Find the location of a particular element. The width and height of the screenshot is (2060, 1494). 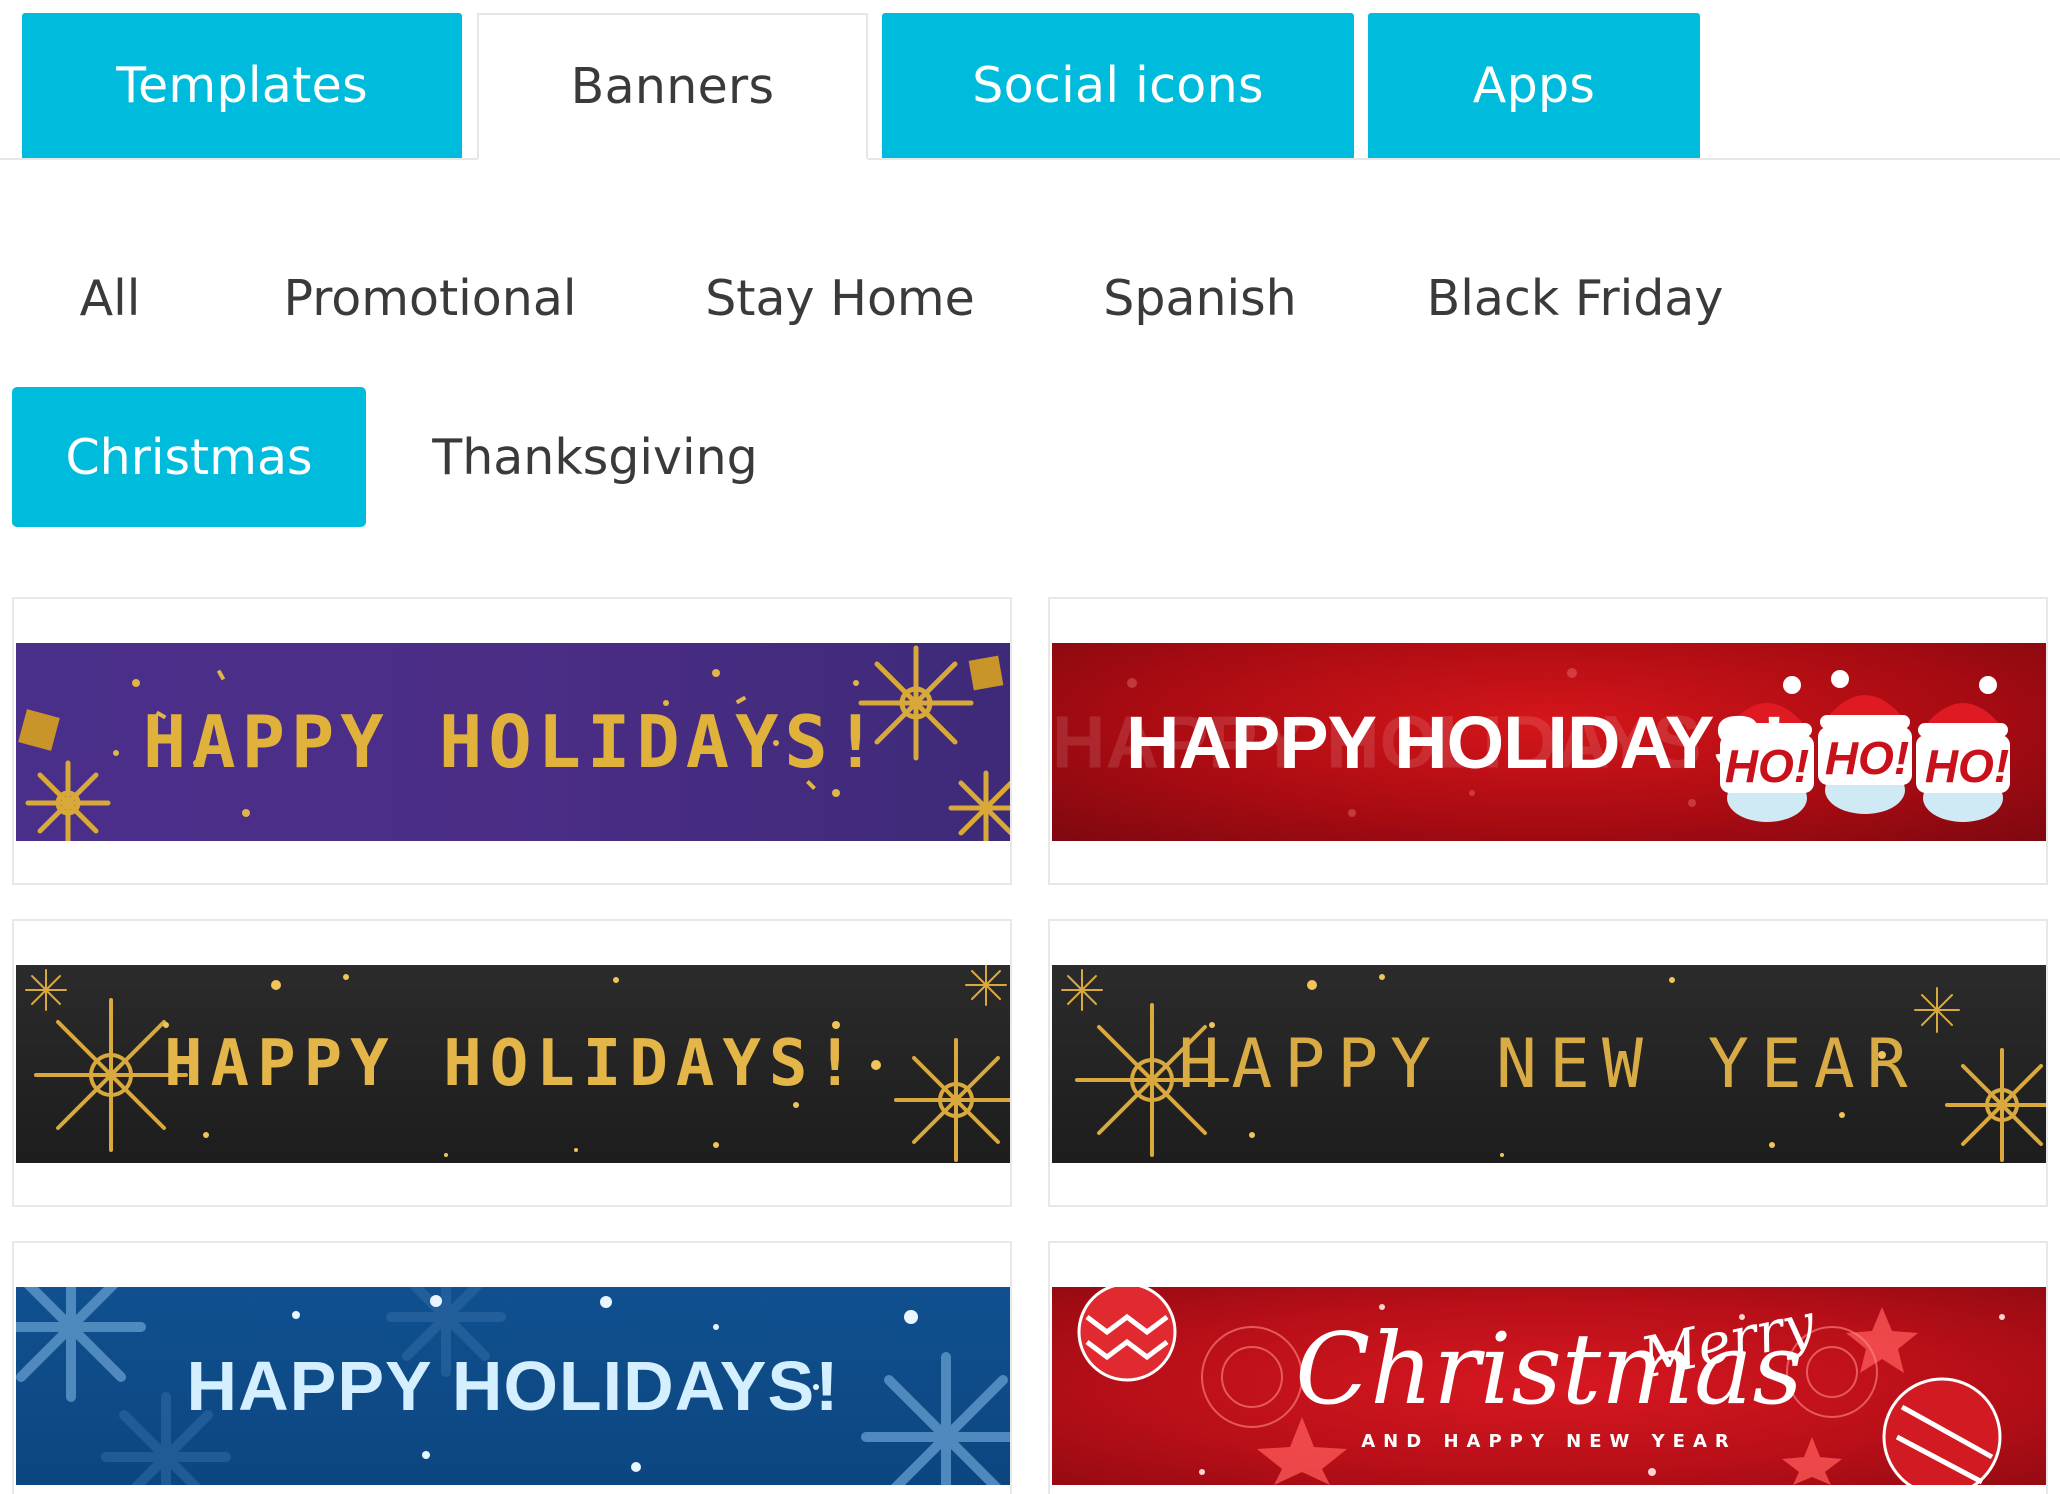

banner-card: HAPPY NEW YEAR is located at coordinates (1548, 1063).